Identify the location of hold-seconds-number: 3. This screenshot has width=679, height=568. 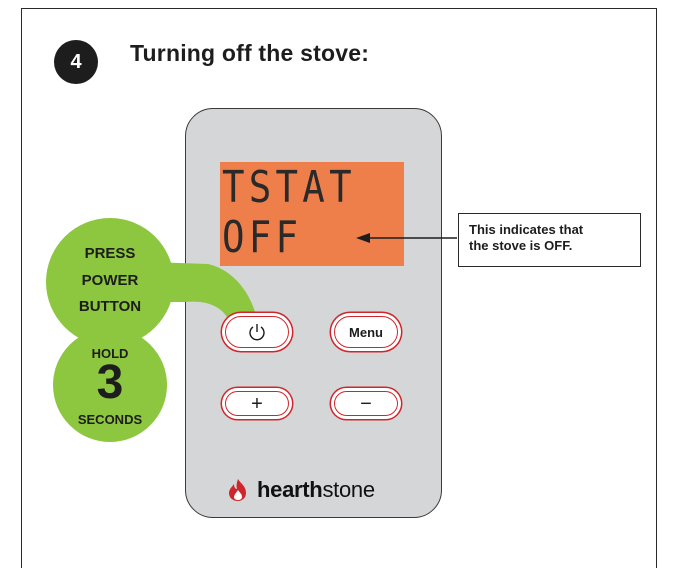
(110, 382).